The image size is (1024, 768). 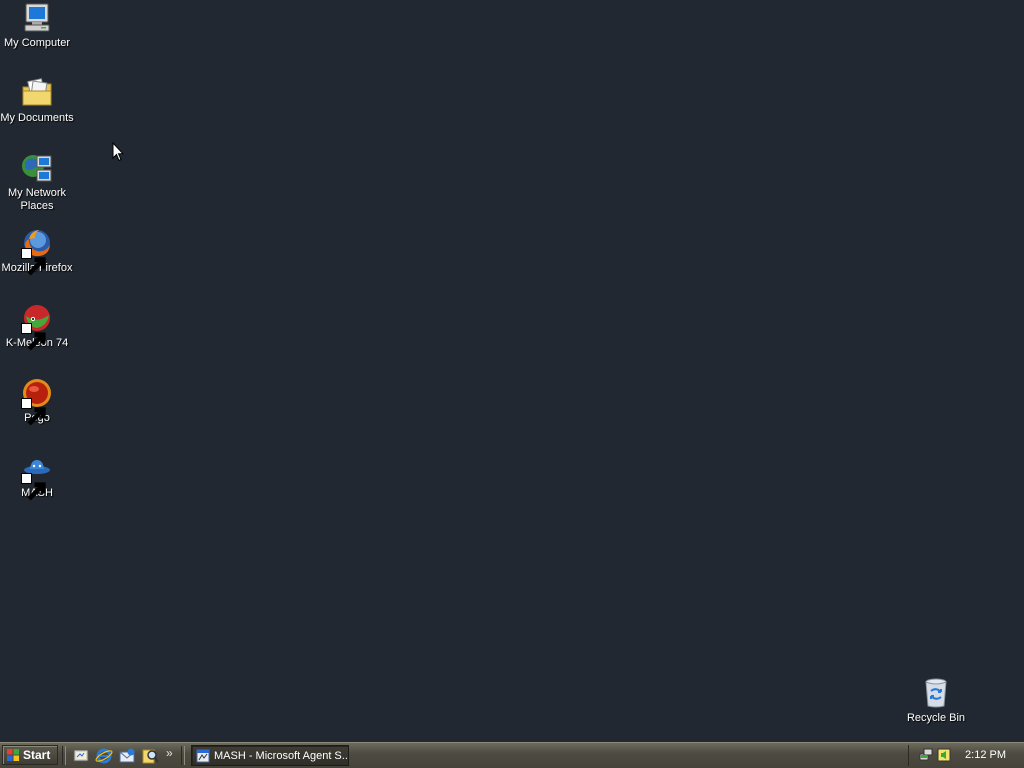 What do you see at coordinates (37, 168) in the screenshot?
I see `network-places-icon` at bounding box center [37, 168].